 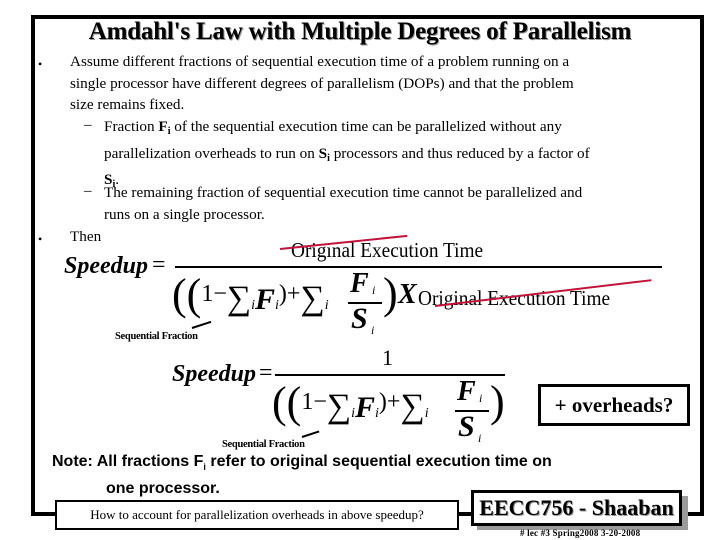 What do you see at coordinates (184, 214) in the screenshot?
I see `subbullet-line: runs on a single processor.` at bounding box center [184, 214].